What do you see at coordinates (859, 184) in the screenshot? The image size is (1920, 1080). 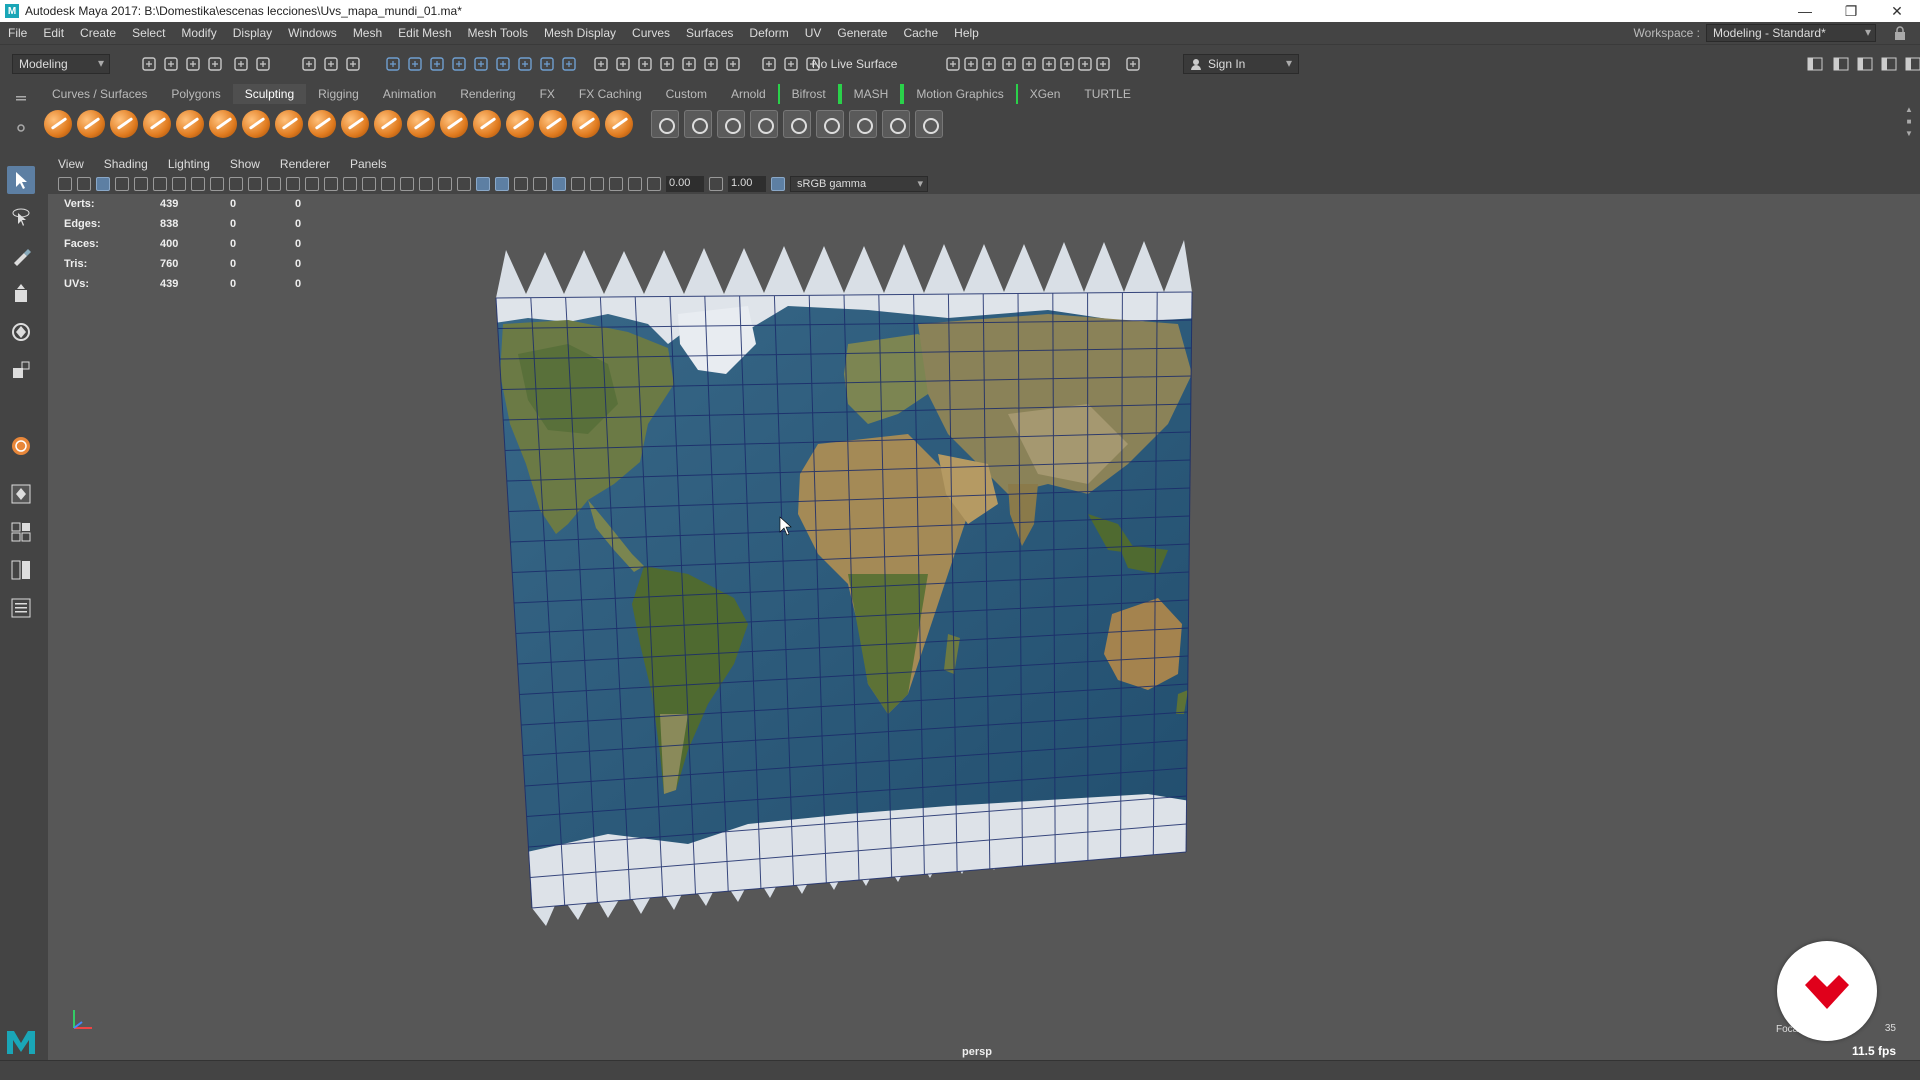 I see `color-space-dropdown: sRGB gamma` at bounding box center [859, 184].